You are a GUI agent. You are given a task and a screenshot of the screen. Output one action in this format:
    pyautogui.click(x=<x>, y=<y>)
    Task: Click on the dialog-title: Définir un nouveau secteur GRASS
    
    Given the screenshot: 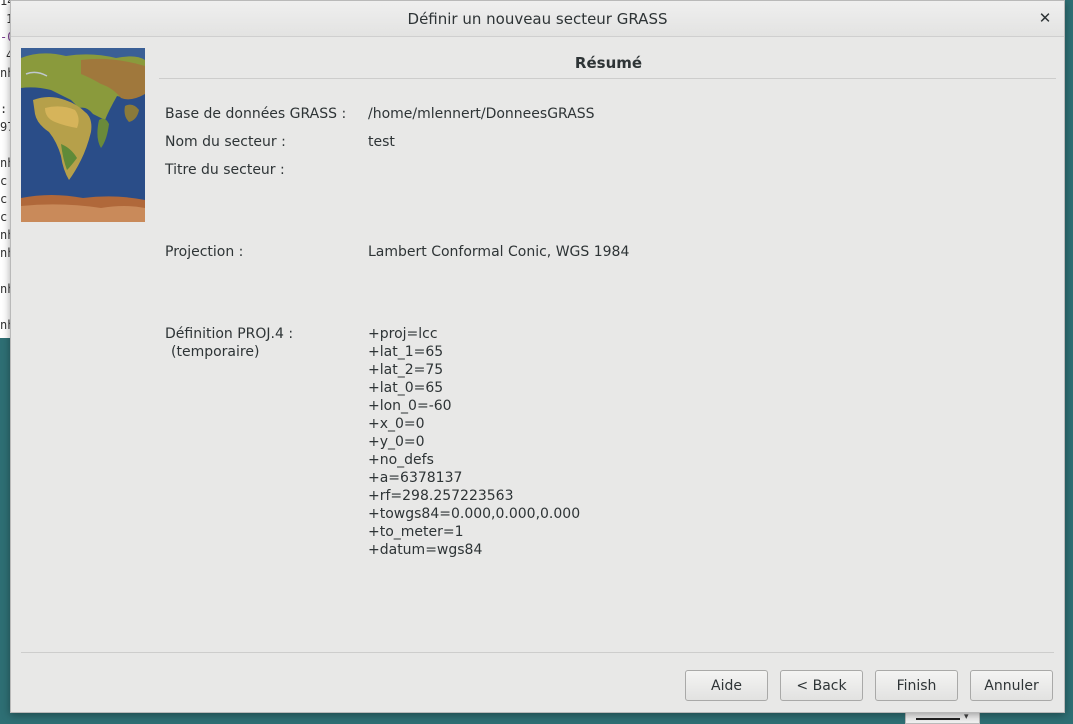 What is the action you would take?
    pyautogui.click(x=537, y=19)
    